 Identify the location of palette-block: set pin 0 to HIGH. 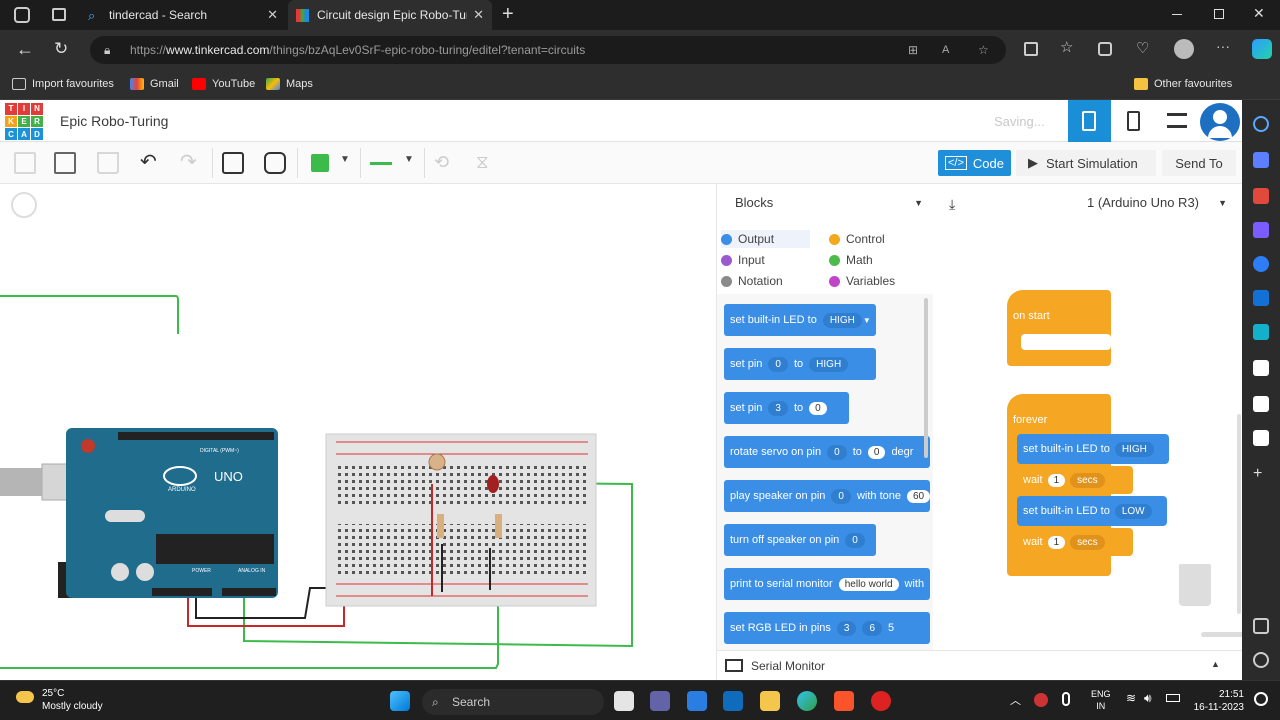
(800, 364).